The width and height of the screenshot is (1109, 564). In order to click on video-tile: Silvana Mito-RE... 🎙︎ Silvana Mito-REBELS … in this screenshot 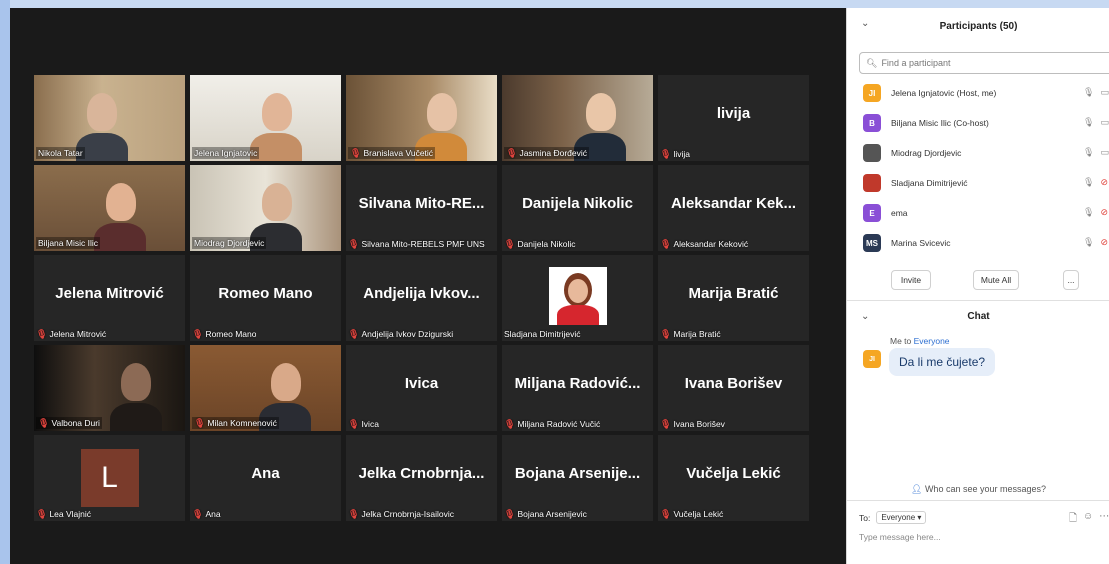, I will do `click(421, 208)`.